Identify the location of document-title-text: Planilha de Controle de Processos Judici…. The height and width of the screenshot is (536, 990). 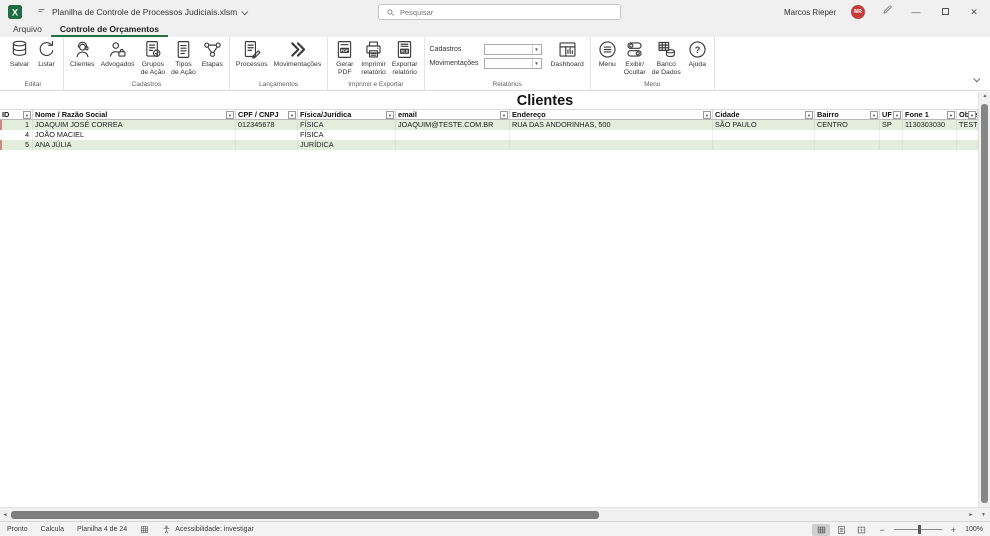
(145, 12).